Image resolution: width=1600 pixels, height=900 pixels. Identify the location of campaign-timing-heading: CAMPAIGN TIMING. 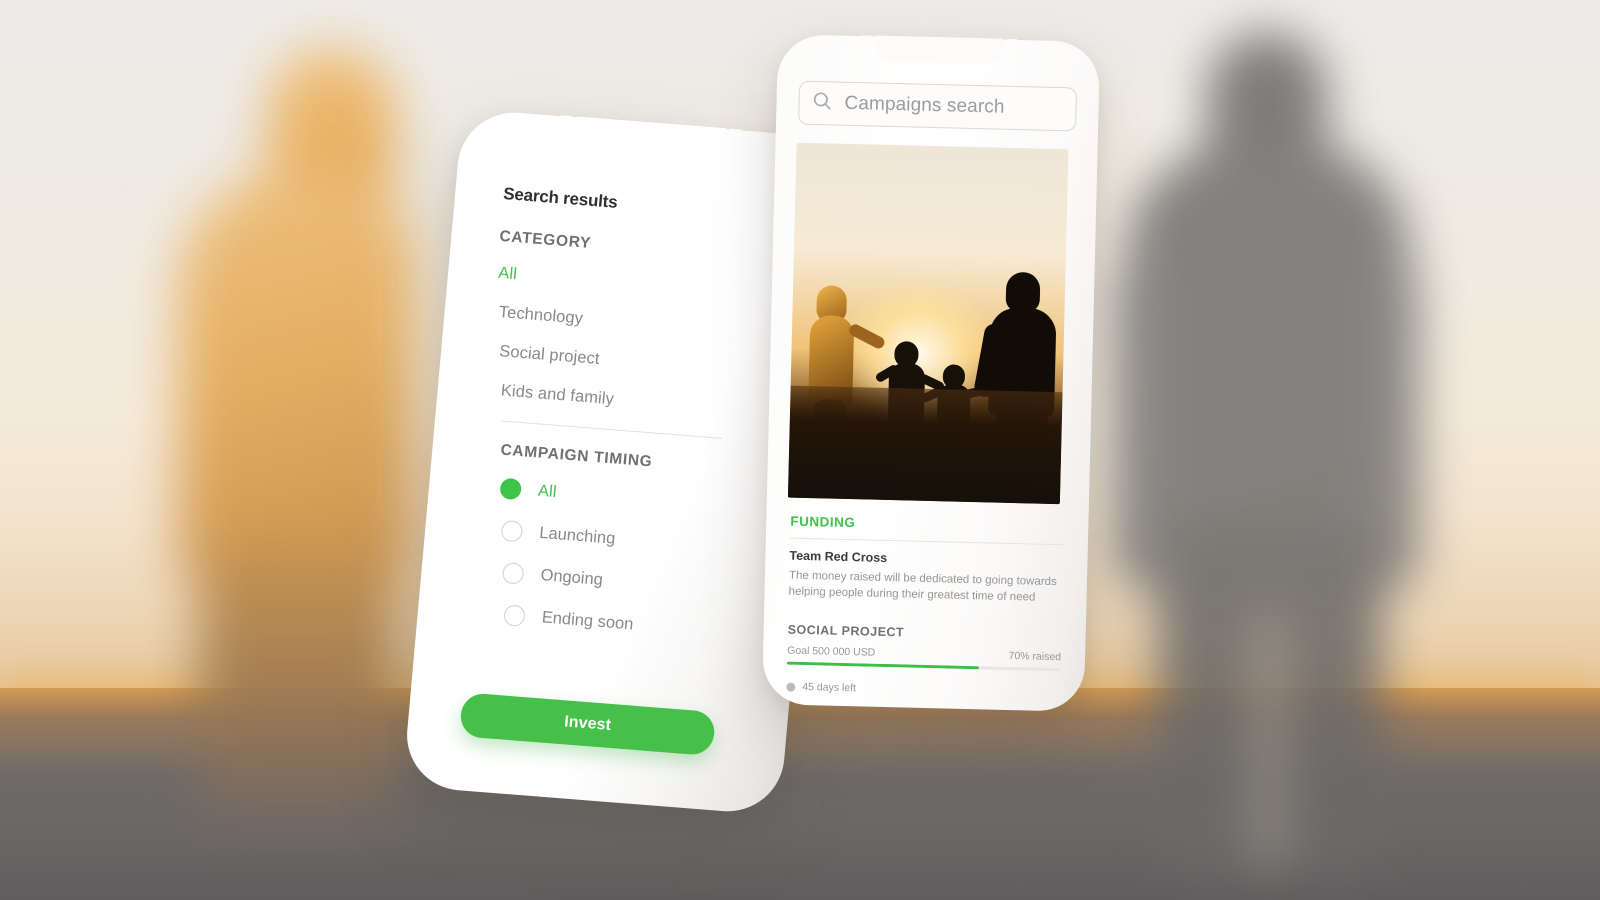
(576, 456).